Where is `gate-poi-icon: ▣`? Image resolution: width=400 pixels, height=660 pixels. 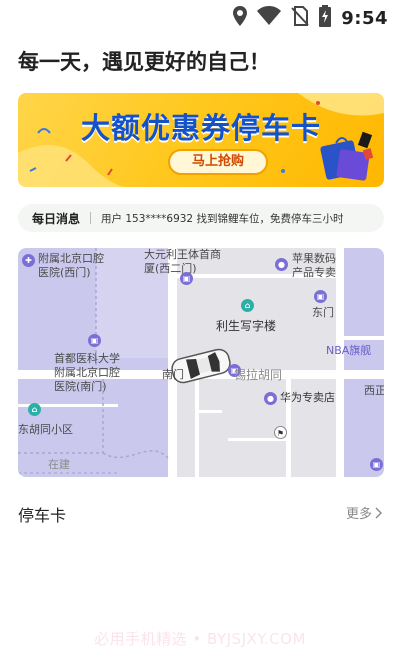
gate-poi-icon: ▣ is located at coordinates (320, 296).